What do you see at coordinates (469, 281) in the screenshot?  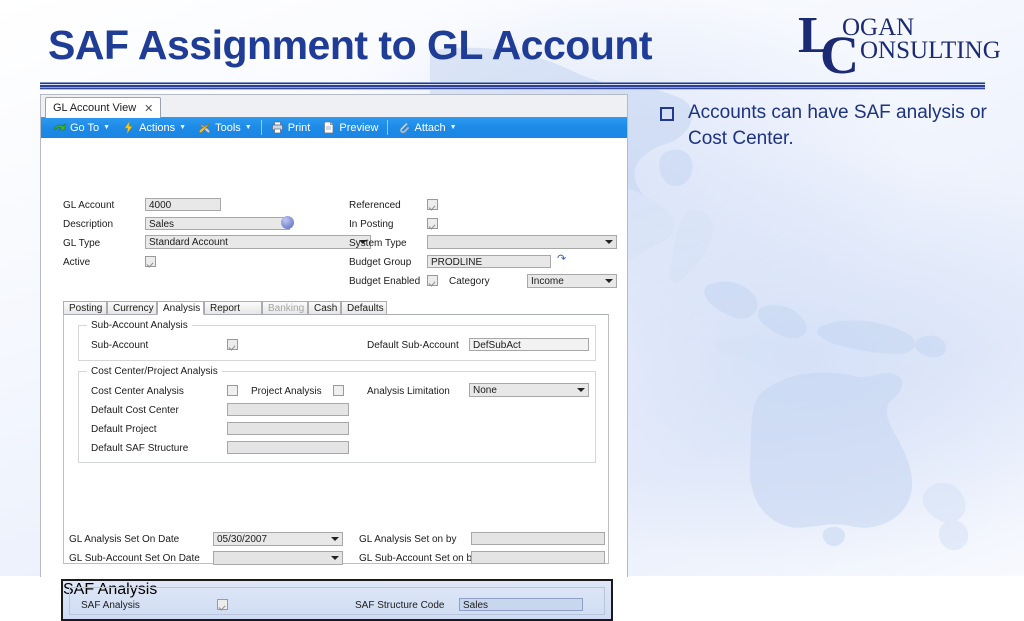 I see `category-label: Category` at bounding box center [469, 281].